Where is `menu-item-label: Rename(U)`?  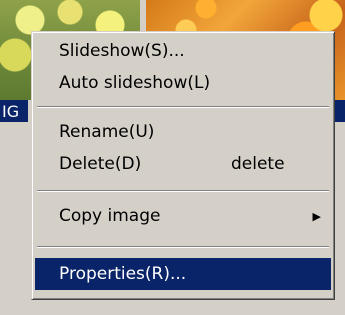 menu-item-label: Rename(U) is located at coordinates (107, 132).